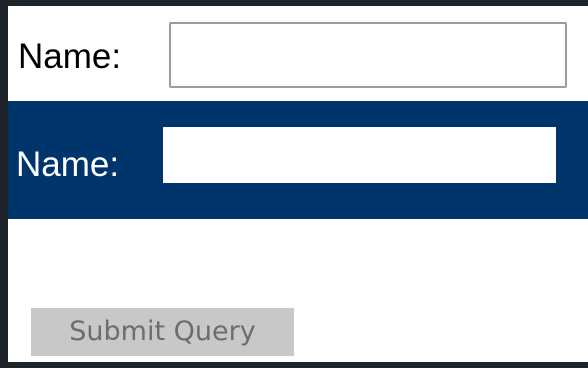 This screenshot has width=588, height=368. Describe the element at coordinates (68, 164) in the screenshot. I see `name-label-dark: Name:` at that location.